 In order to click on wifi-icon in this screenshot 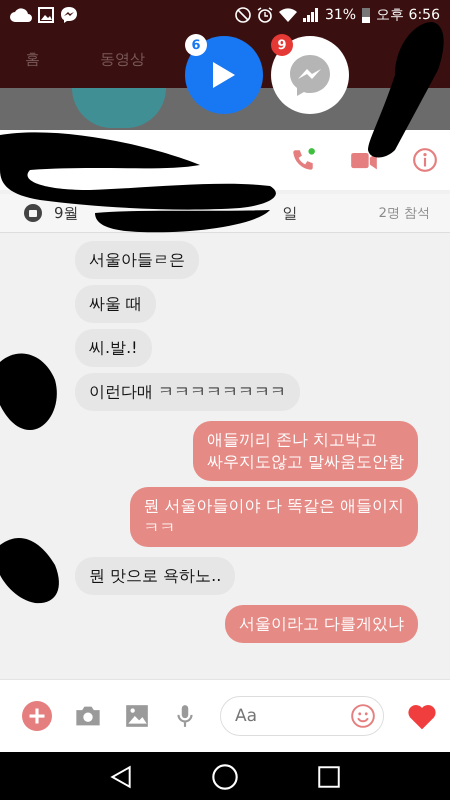, I will do `click(287, 15)`.